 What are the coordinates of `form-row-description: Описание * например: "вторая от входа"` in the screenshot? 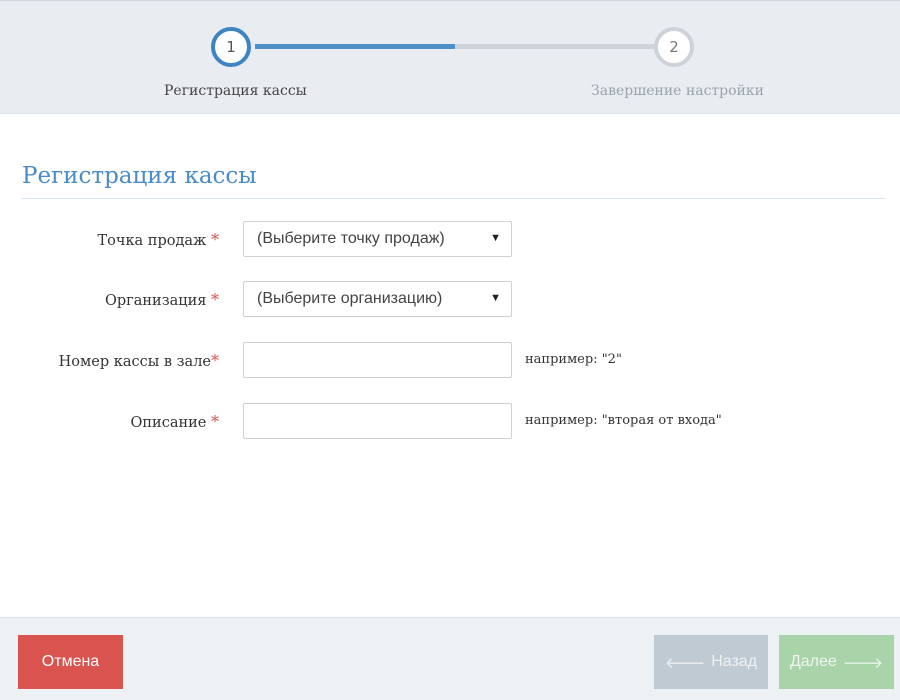 It's located at (450, 422).